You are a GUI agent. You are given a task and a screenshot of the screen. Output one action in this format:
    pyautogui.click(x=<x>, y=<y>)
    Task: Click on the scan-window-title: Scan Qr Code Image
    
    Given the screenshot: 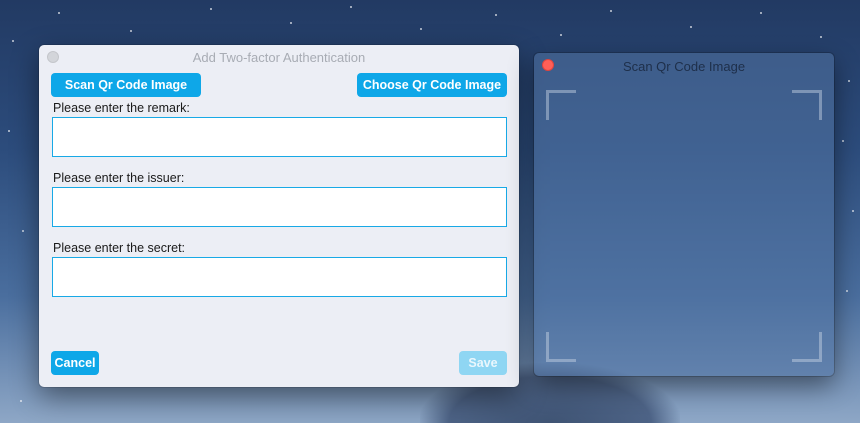 What is the action you would take?
    pyautogui.click(x=684, y=66)
    